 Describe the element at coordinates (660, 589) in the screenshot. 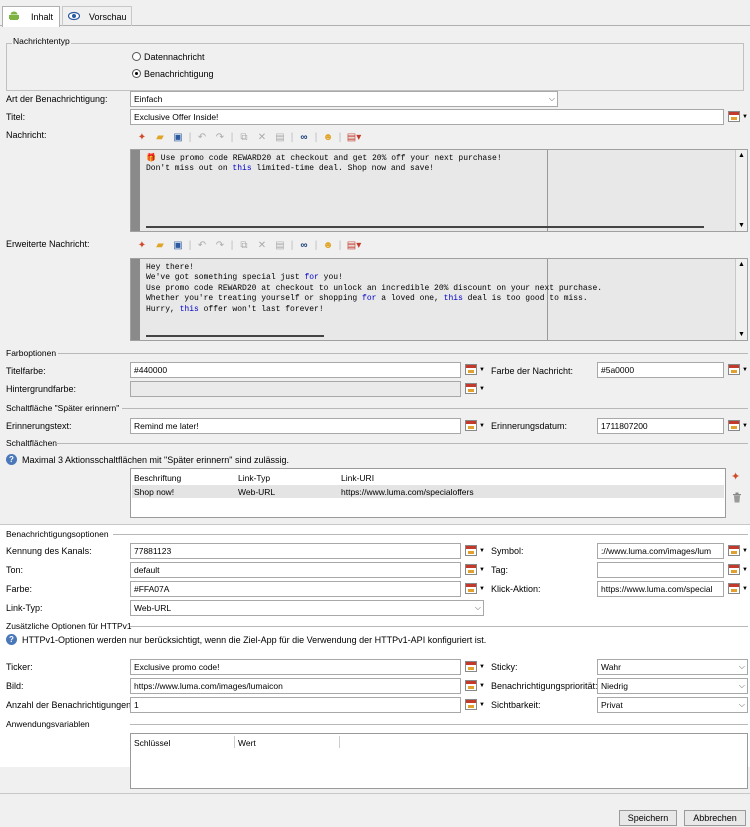

I see `klick-aktion-input: https://www.luma.com/special` at that location.